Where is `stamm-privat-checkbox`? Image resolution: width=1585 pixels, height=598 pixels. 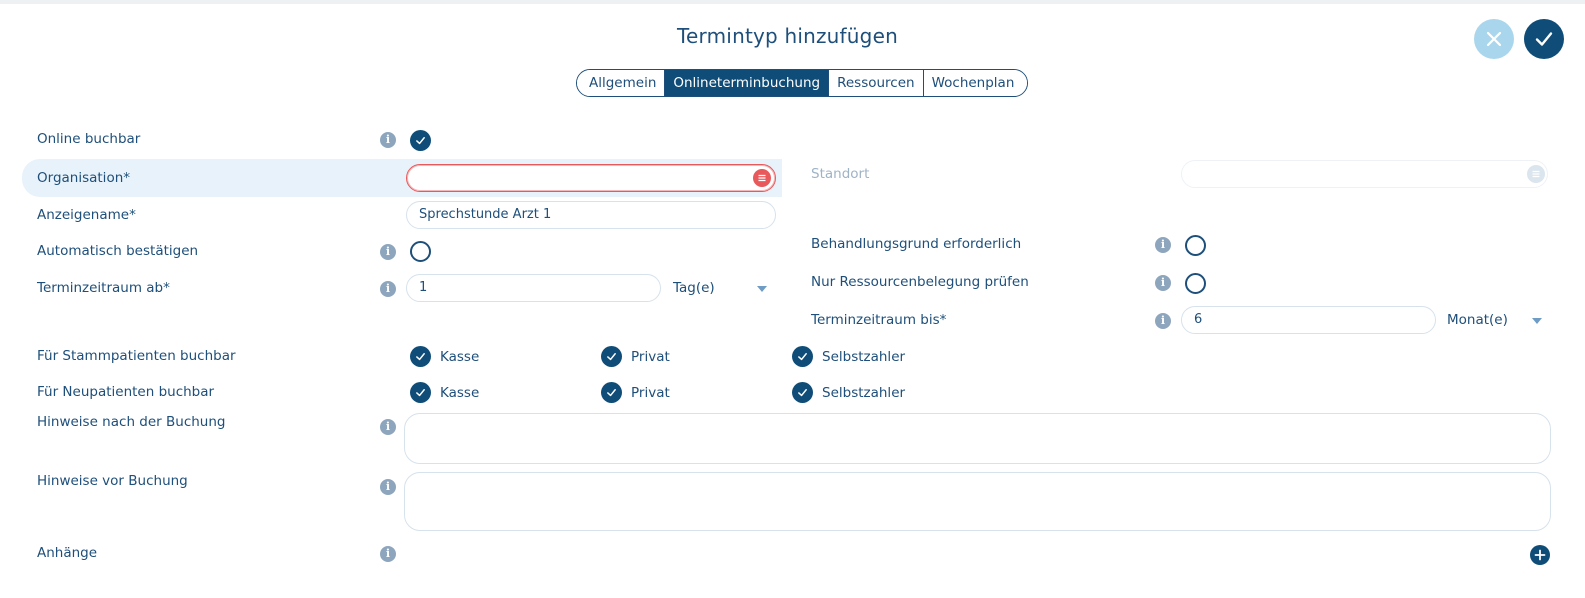
stamm-privat-checkbox is located at coordinates (611, 356).